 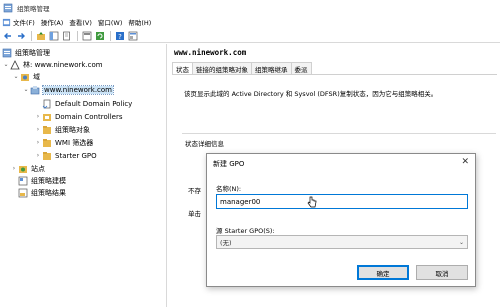 I want to click on name-label: 名称(N):, so click(x=229, y=189).